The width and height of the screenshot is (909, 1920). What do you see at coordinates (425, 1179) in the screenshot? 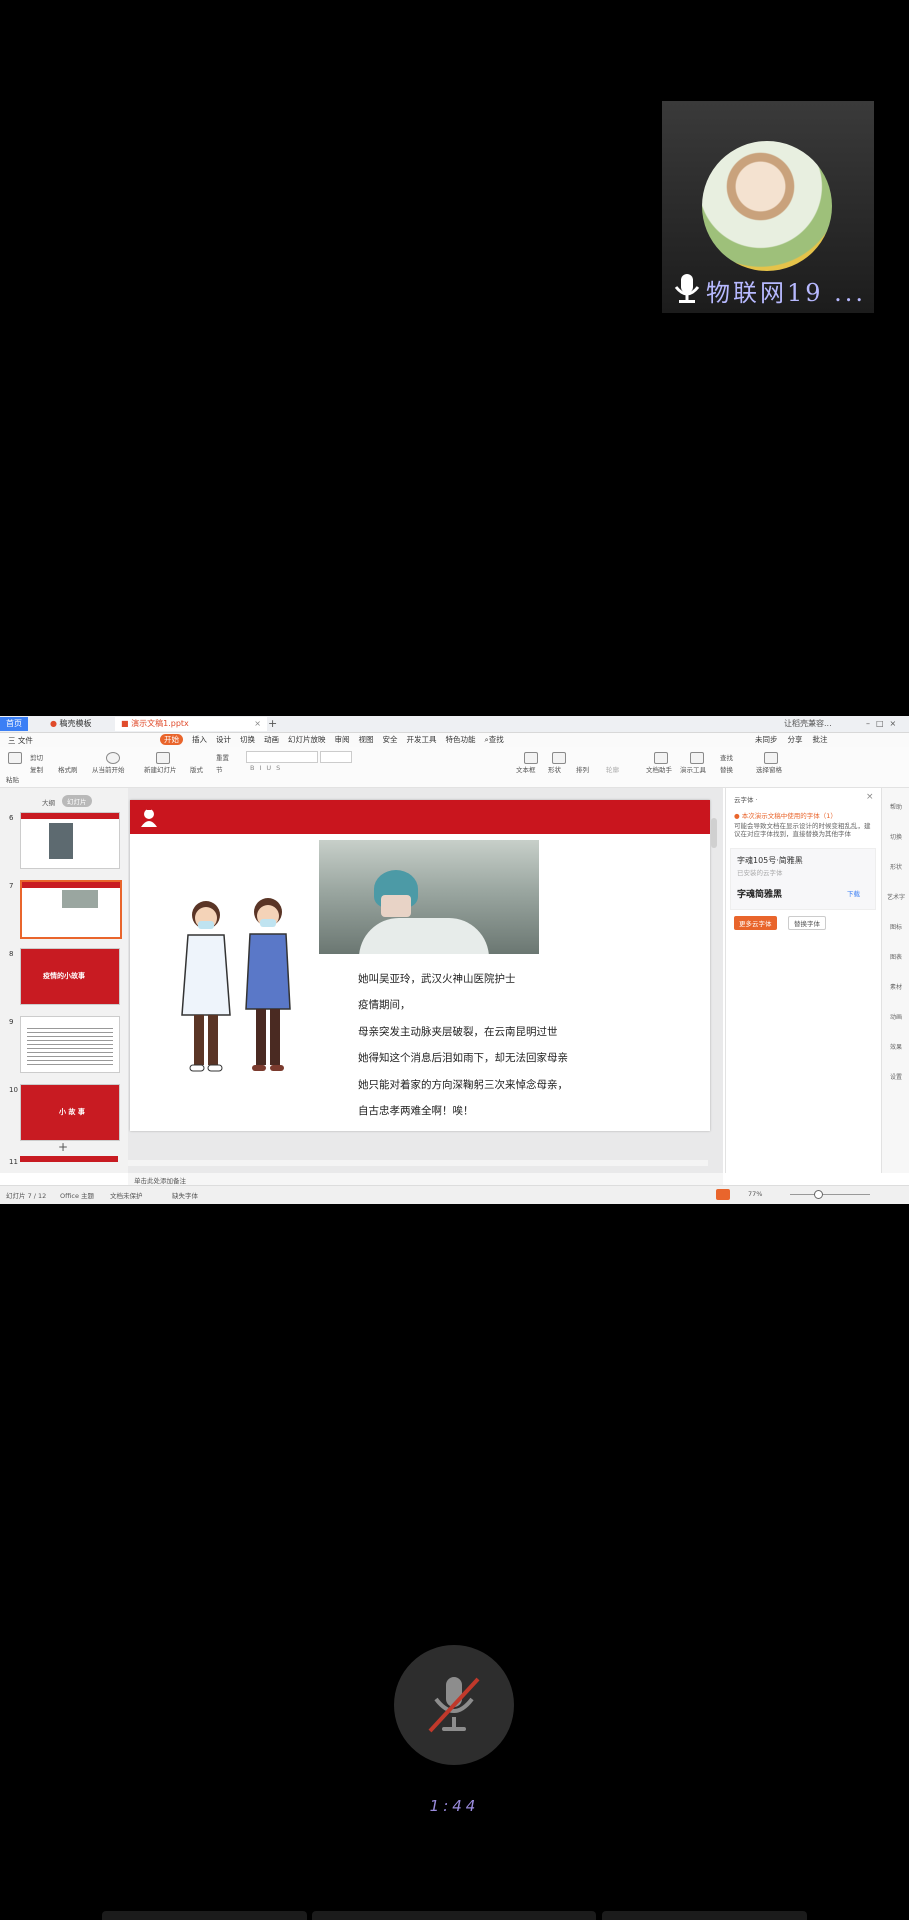
I see `notes-bar: 单击此处添加备注` at bounding box center [425, 1179].